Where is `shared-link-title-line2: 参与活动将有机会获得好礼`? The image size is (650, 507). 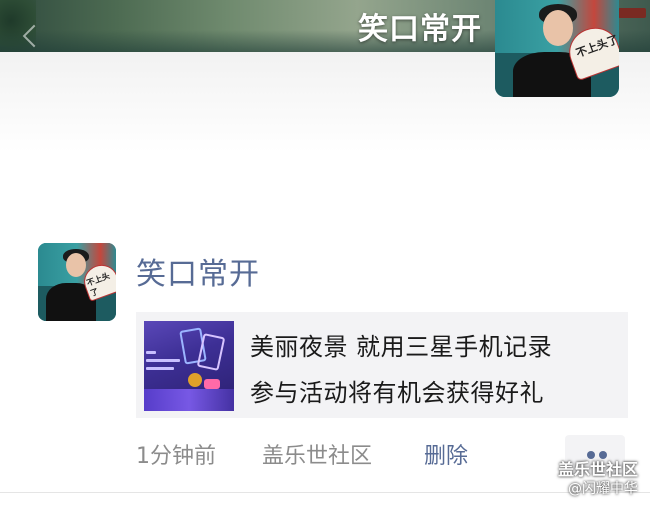 shared-link-title-line2: 参与活动将有机会获得好礼 is located at coordinates (397, 393).